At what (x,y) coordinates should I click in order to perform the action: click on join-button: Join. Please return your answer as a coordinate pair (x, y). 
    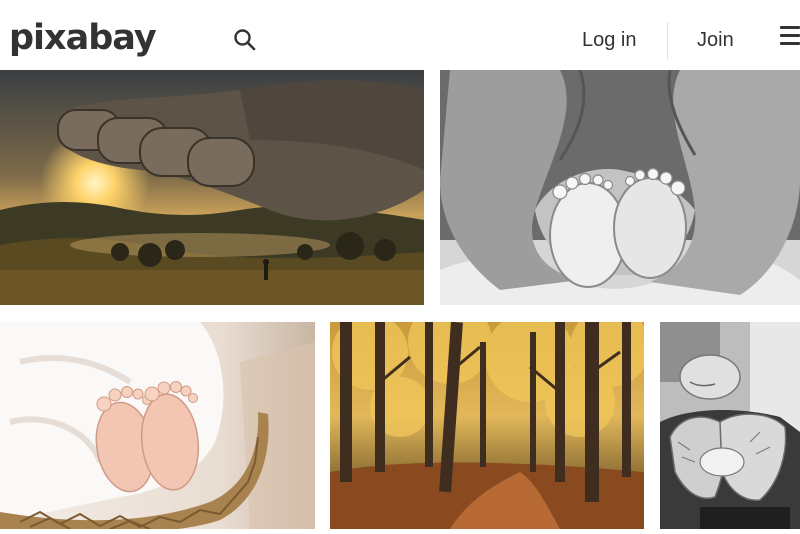
    Looking at the image, I should click on (715, 40).